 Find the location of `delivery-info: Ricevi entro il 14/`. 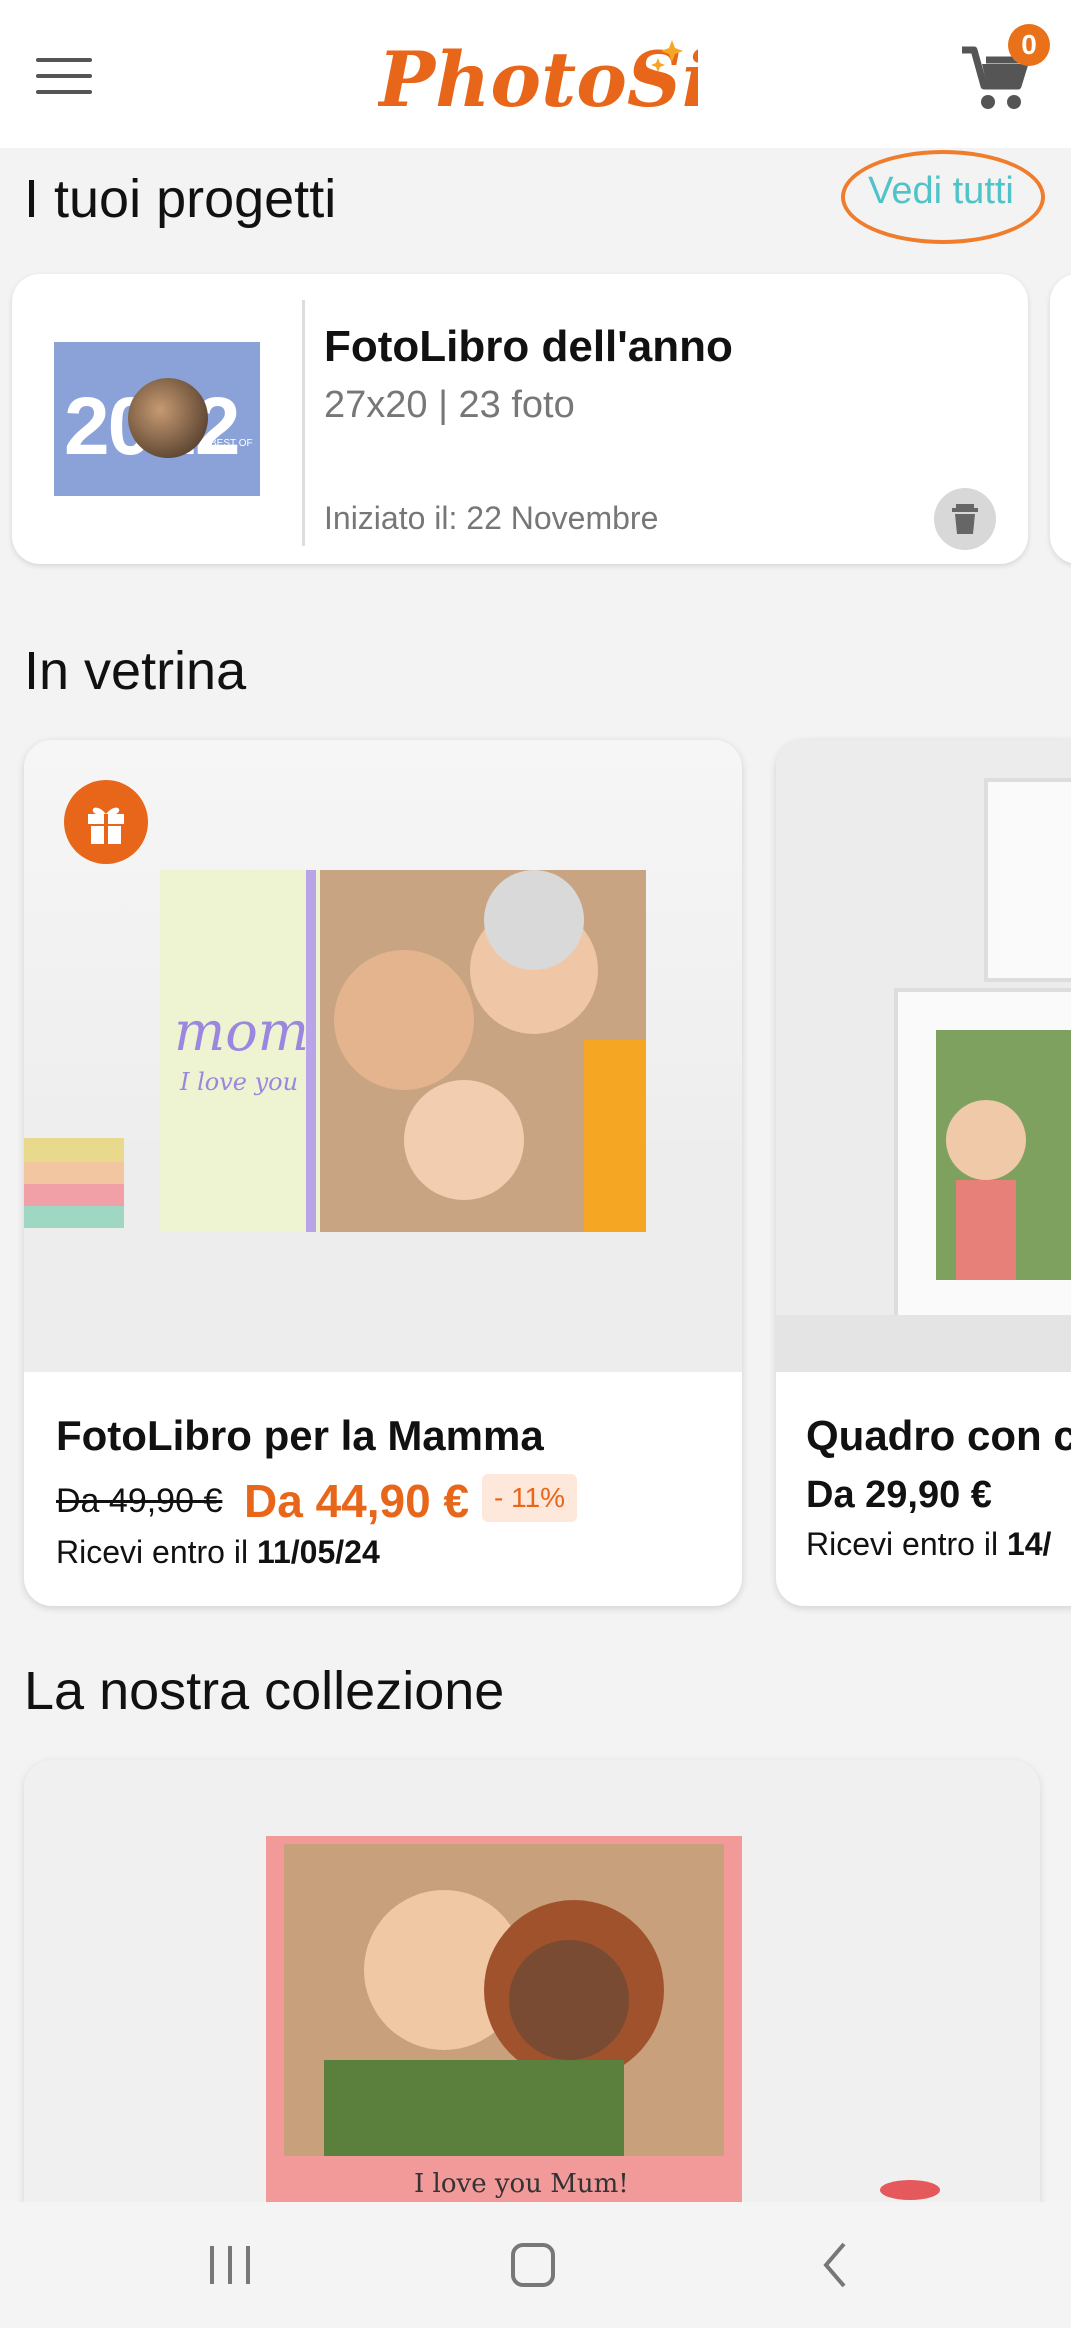

delivery-info: Ricevi entro il 14/ is located at coordinates (928, 1544).